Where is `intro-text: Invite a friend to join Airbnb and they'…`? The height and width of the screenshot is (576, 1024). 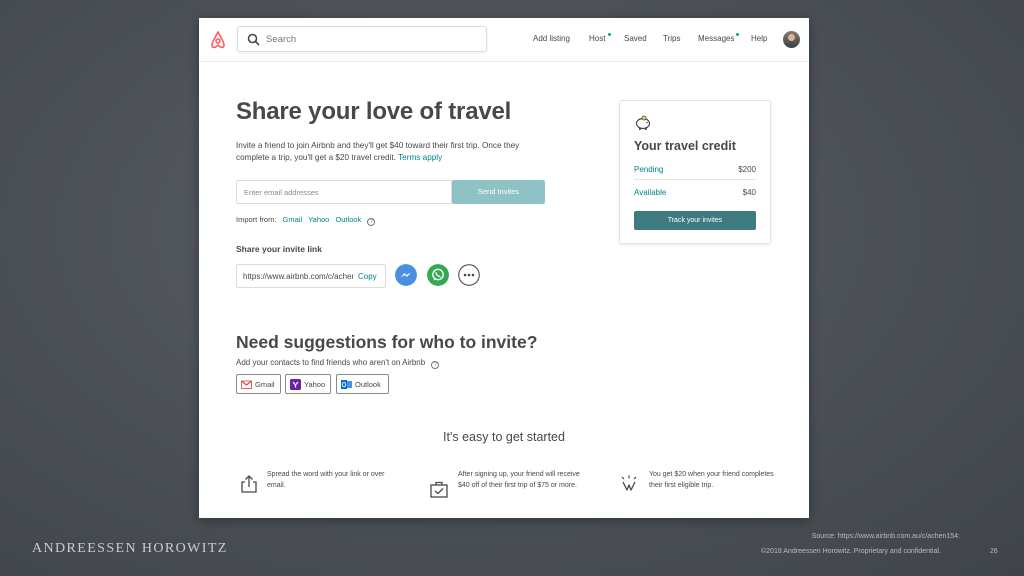
intro-text: Invite a friend to join Airbnb and they'… is located at coordinates (388, 152).